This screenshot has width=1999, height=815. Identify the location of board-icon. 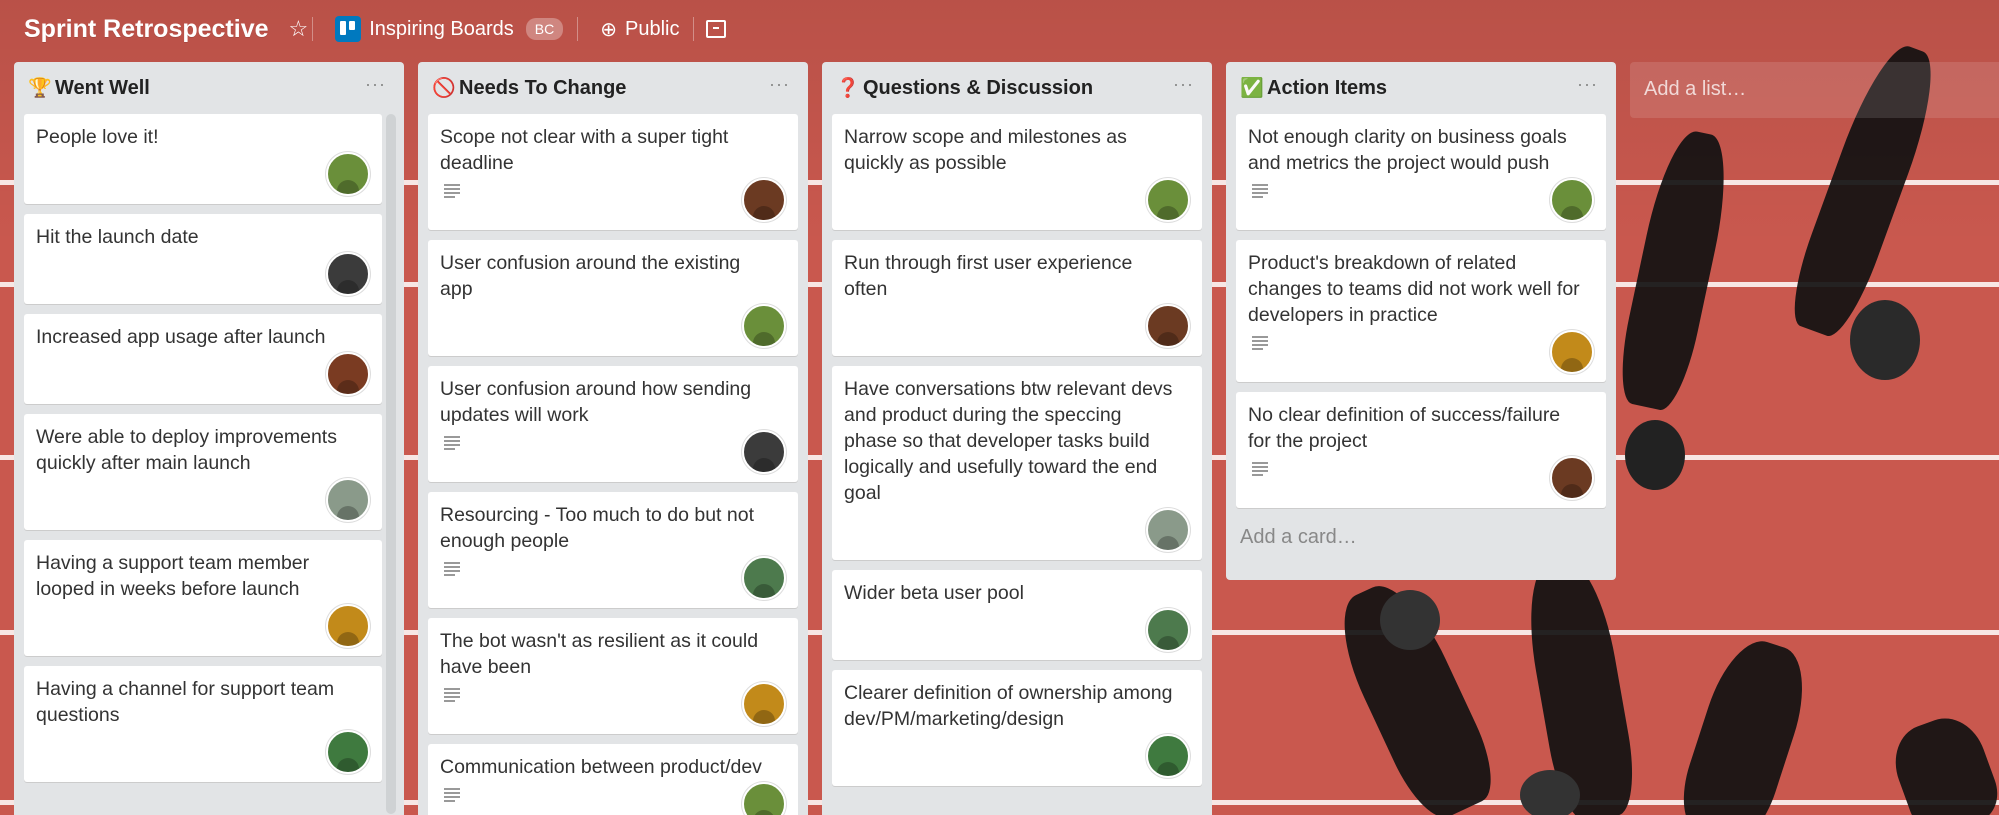
(348, 29).